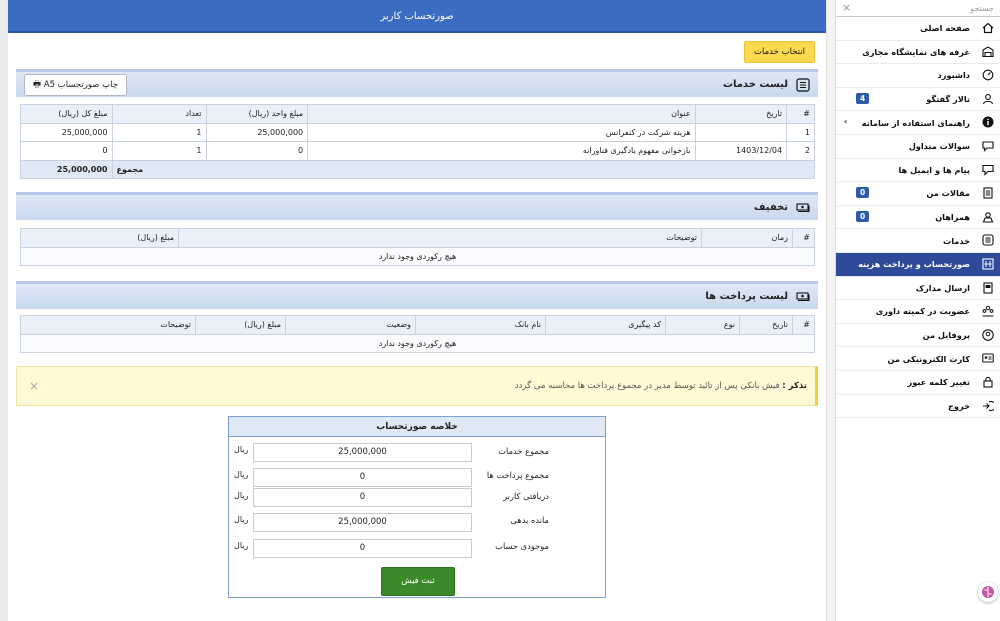 The width and height of the screenshot is (1000, 621). I want to click on unit-label: ریال, so click(241, 449).